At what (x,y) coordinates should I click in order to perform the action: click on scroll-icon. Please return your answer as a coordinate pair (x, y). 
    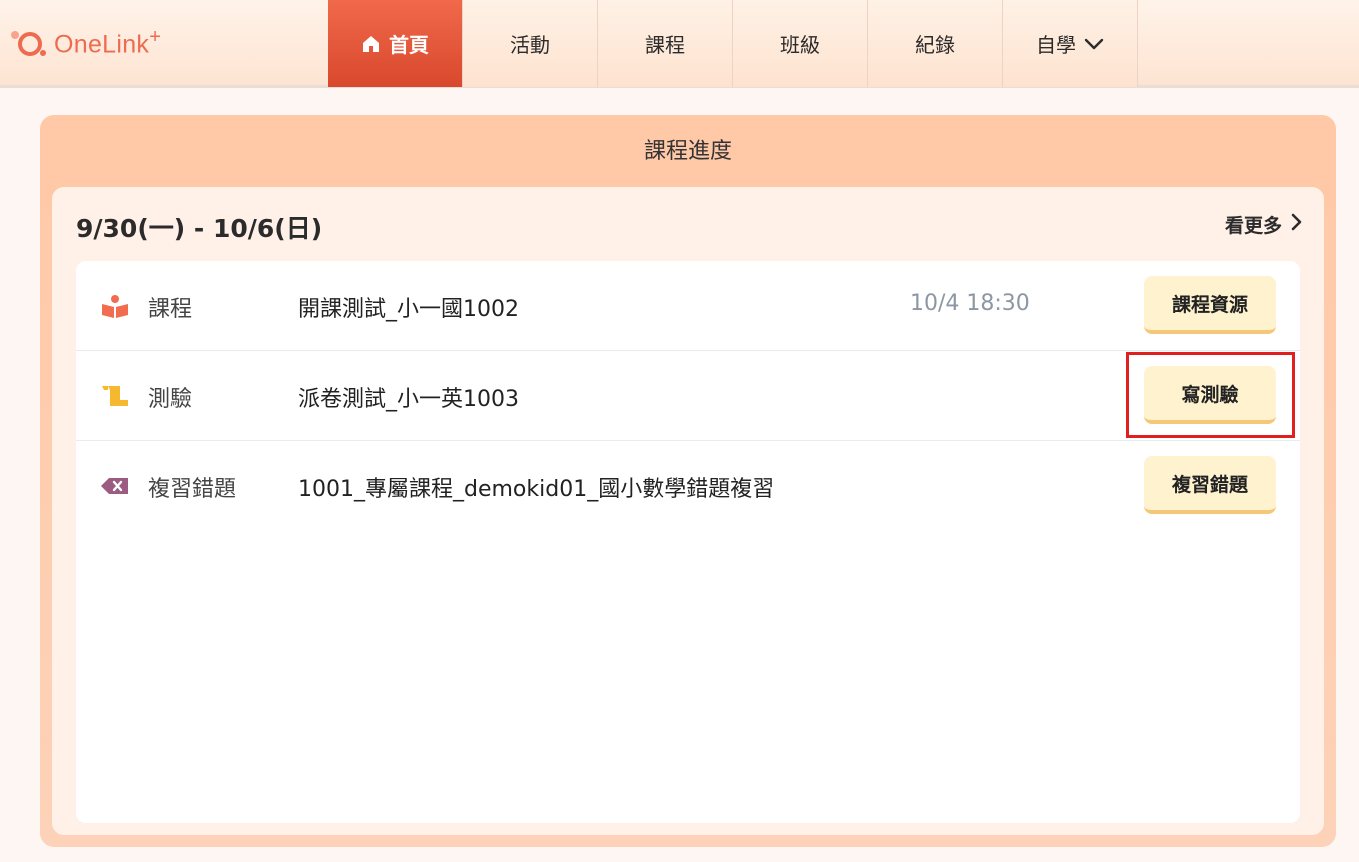
    Looking at the image, I should click on (115, 396).